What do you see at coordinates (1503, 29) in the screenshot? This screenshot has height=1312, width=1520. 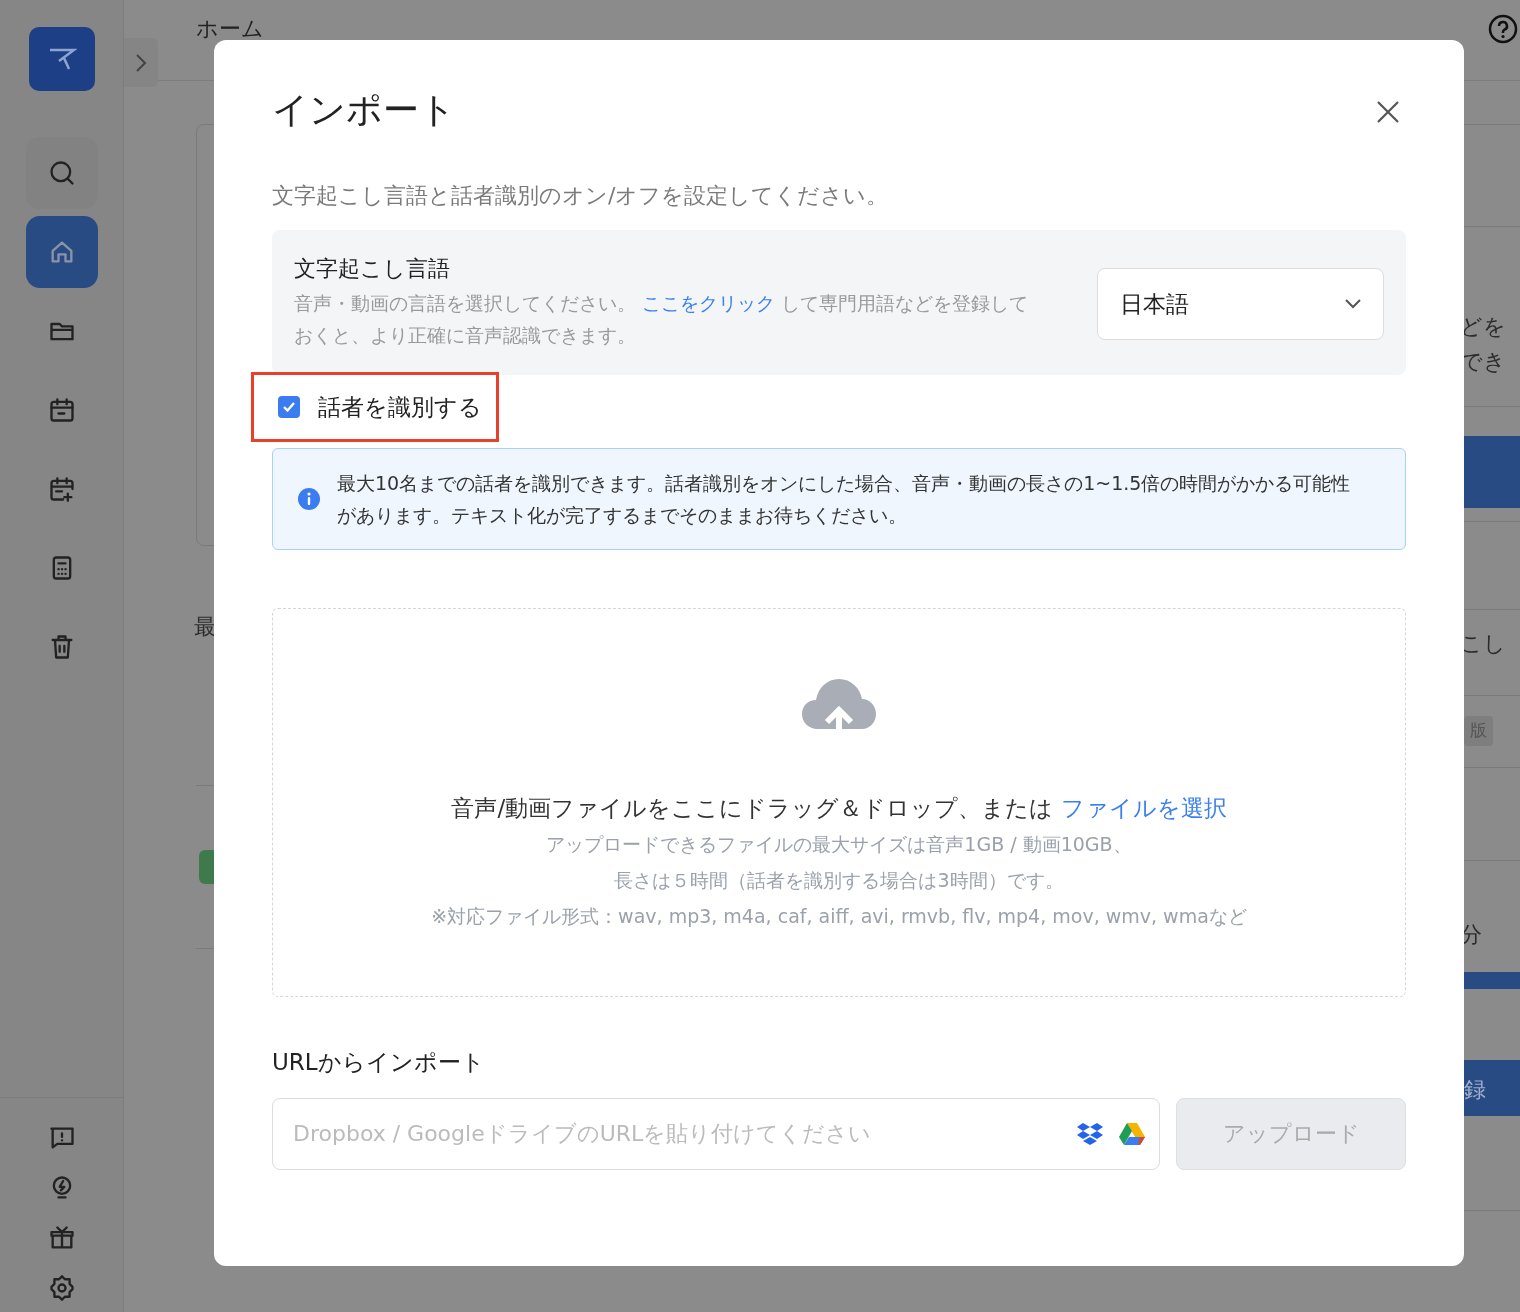 I see `help-icon` at bounding box center [1503, 29].